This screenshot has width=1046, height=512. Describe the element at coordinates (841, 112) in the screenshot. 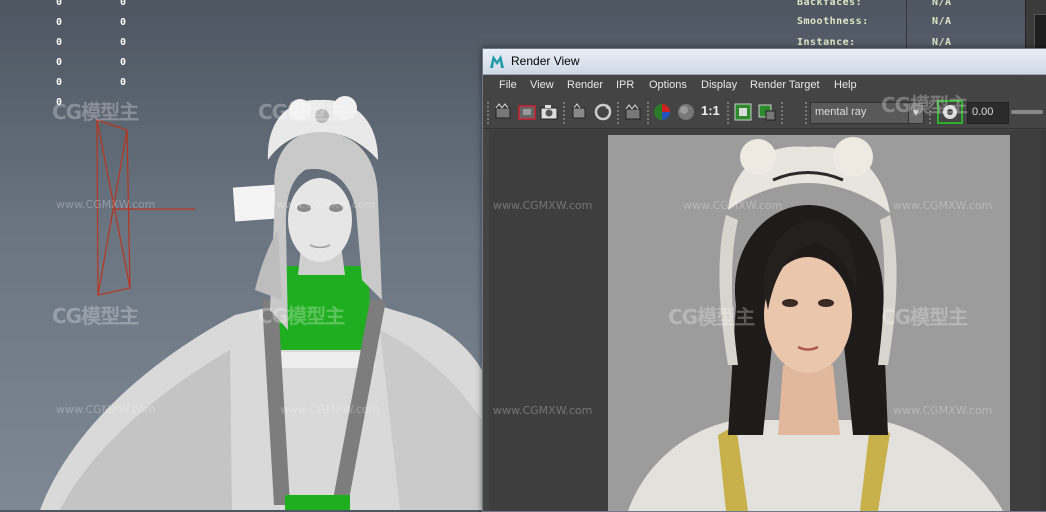

I see `renderer-value: mental ray` at that location.